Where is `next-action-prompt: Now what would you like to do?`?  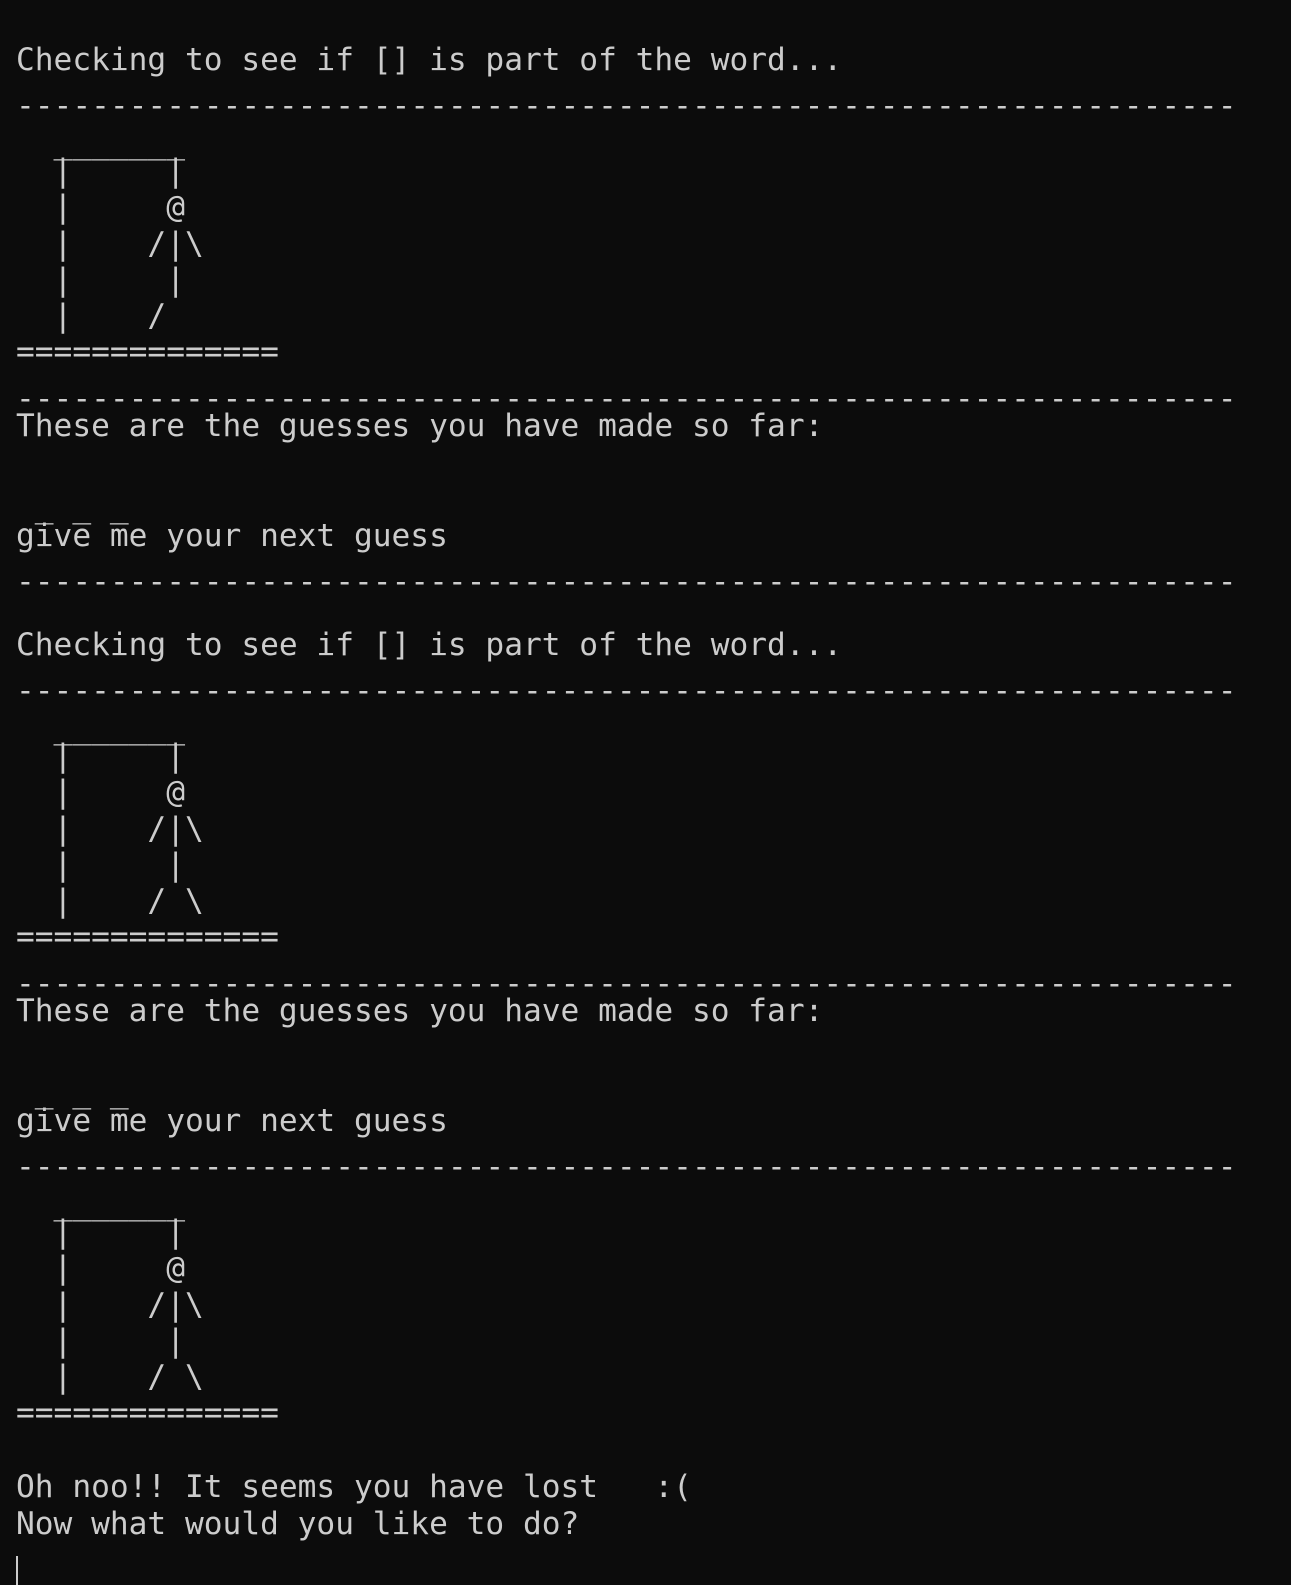
next-action-prompt: Now what would you like to do? is located at coordinates (298, 1524).